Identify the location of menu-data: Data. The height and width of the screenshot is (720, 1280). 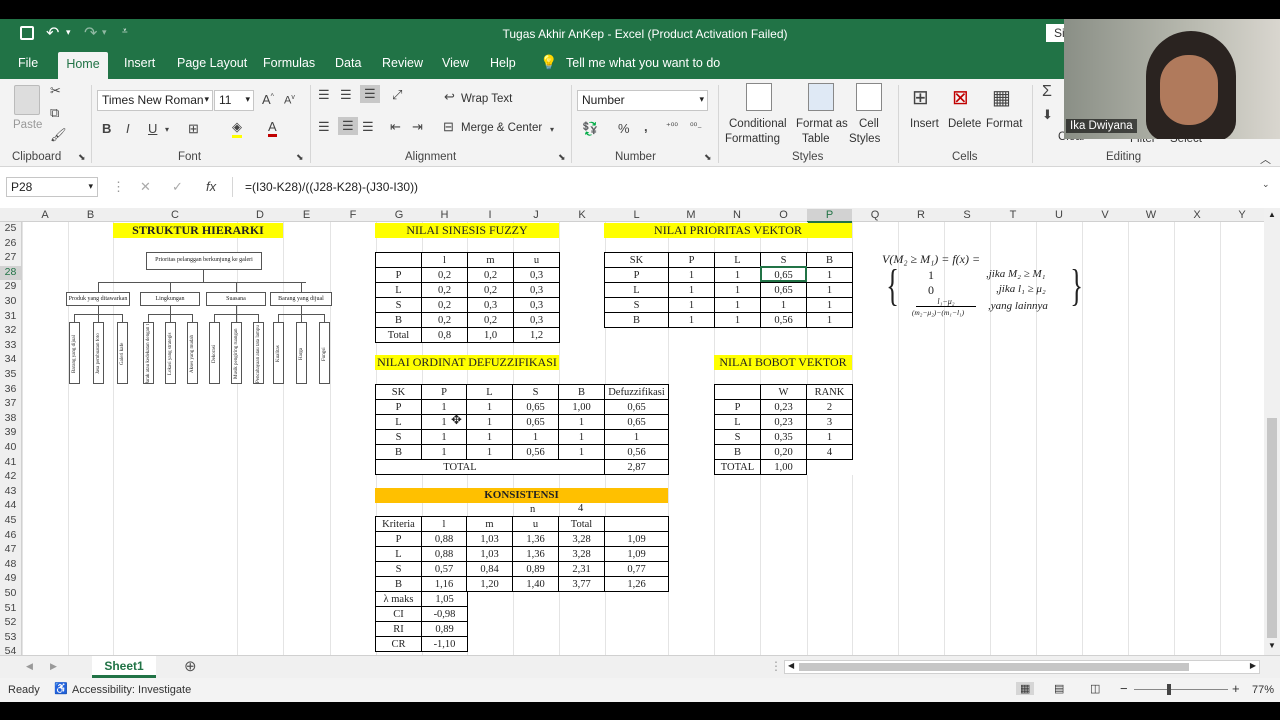
(348, 63).